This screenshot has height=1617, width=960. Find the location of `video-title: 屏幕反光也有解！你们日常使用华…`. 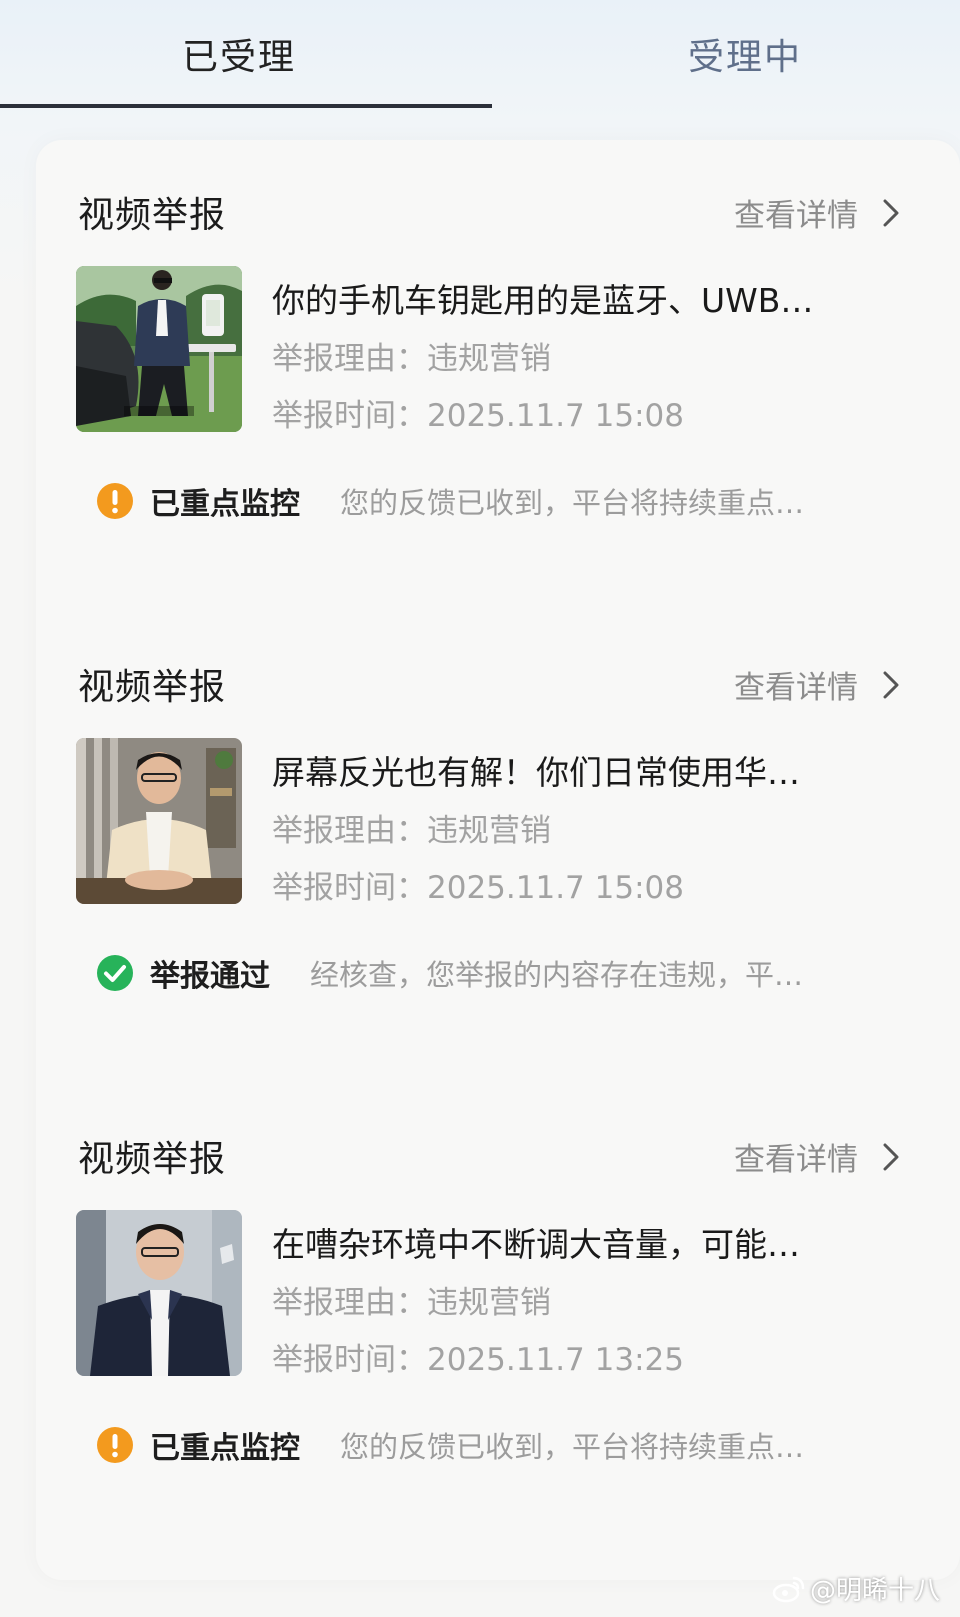

video-title: 屏幕反光也有解！你们日常使用华… is located at coordinates (536, 772).